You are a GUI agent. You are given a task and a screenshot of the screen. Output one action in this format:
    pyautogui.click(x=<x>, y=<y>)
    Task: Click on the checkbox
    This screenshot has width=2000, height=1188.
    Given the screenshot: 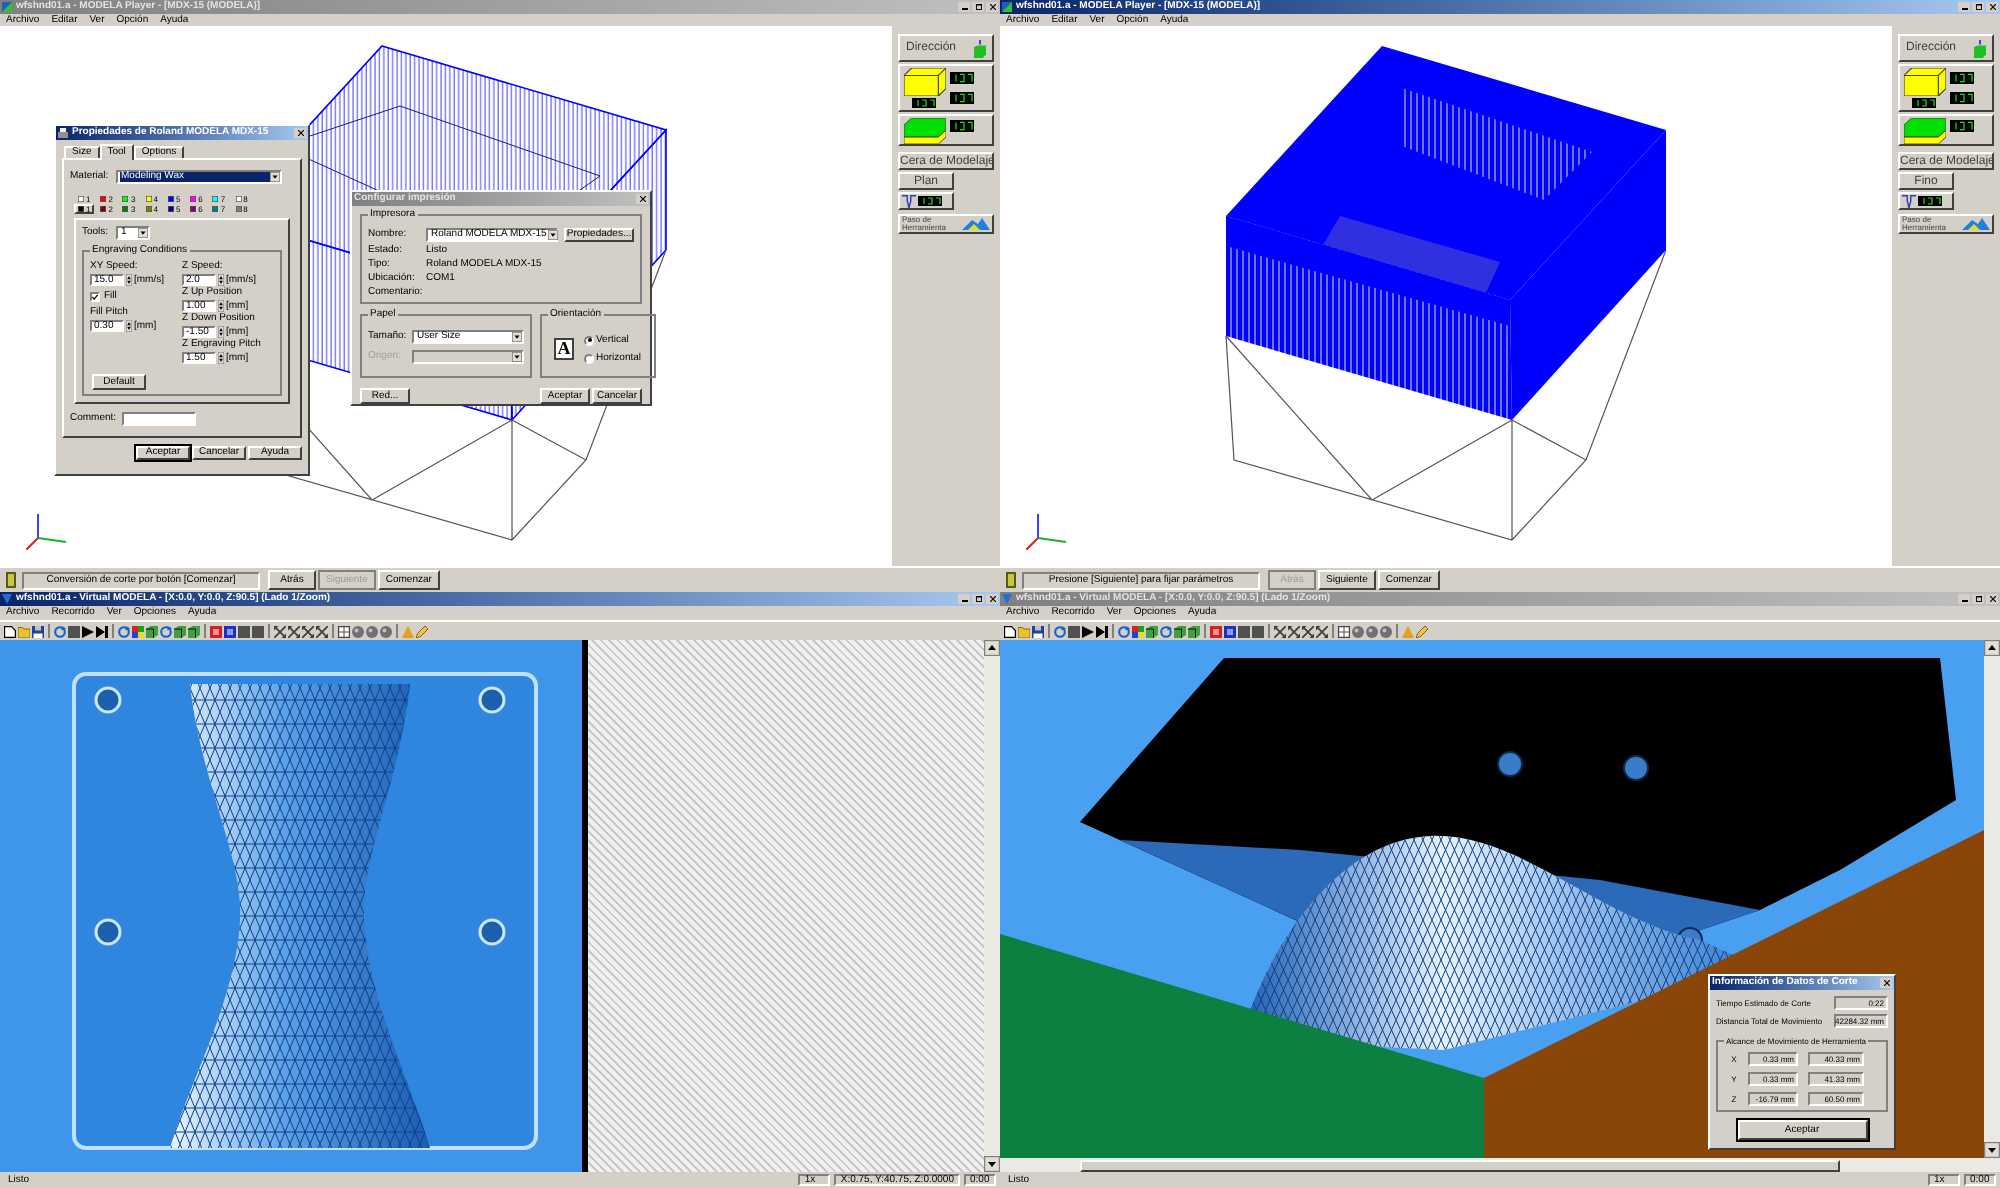 What is the action you would take?
    pyautogui.click(x=95, y=297)
    